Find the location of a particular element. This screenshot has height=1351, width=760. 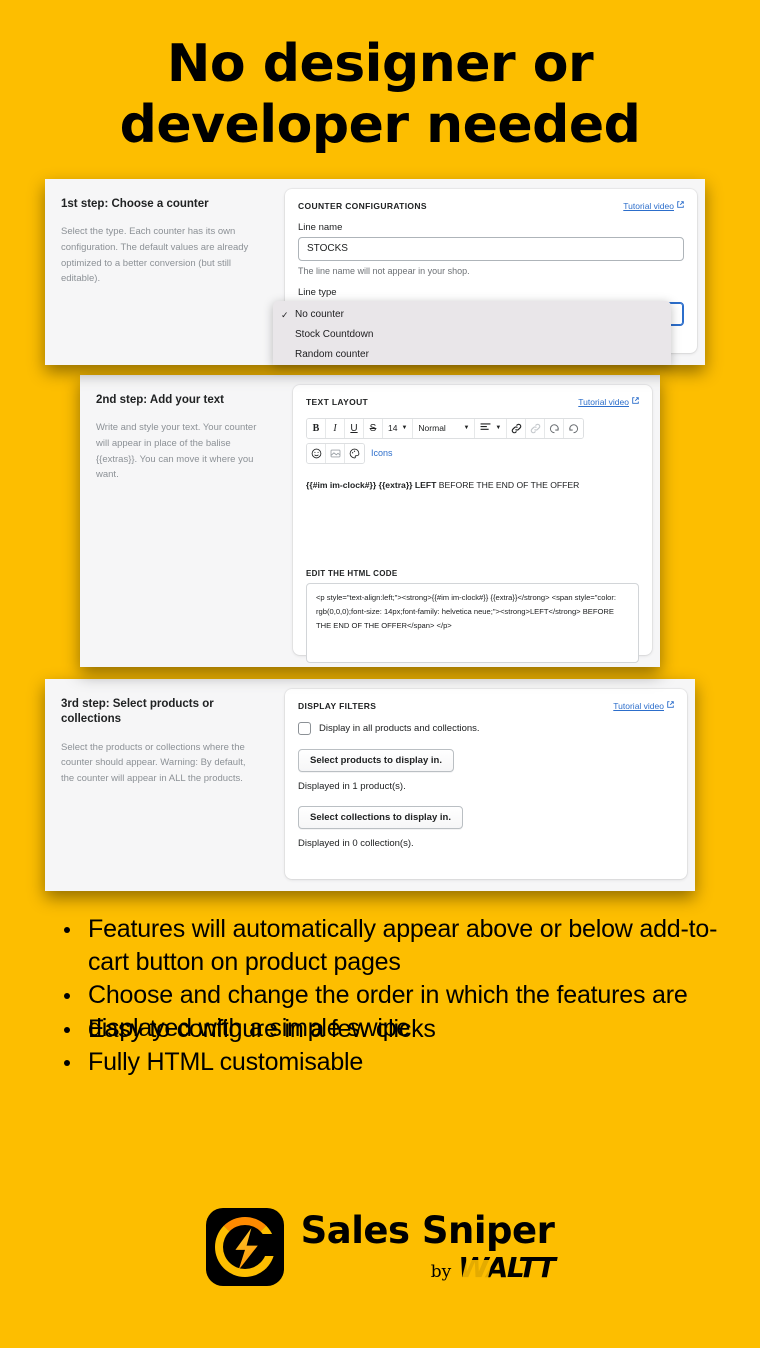

display-filters-heading: DISPLAY FILTERS is located at coordinates (337, 705).